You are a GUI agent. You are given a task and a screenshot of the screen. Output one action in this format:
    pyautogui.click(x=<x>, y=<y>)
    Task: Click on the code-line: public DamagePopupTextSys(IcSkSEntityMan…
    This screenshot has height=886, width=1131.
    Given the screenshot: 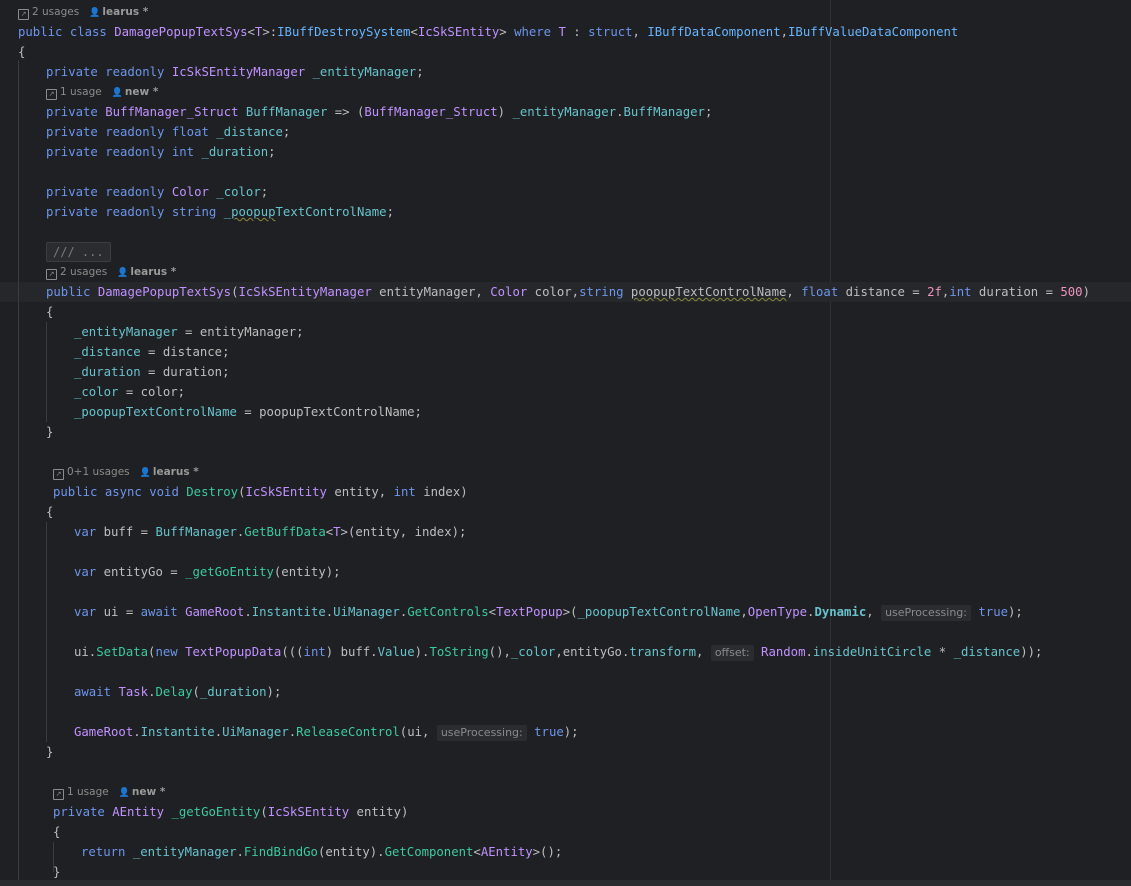 What is the action you would take?
    pyautogui.click(x=568, y=292)
    